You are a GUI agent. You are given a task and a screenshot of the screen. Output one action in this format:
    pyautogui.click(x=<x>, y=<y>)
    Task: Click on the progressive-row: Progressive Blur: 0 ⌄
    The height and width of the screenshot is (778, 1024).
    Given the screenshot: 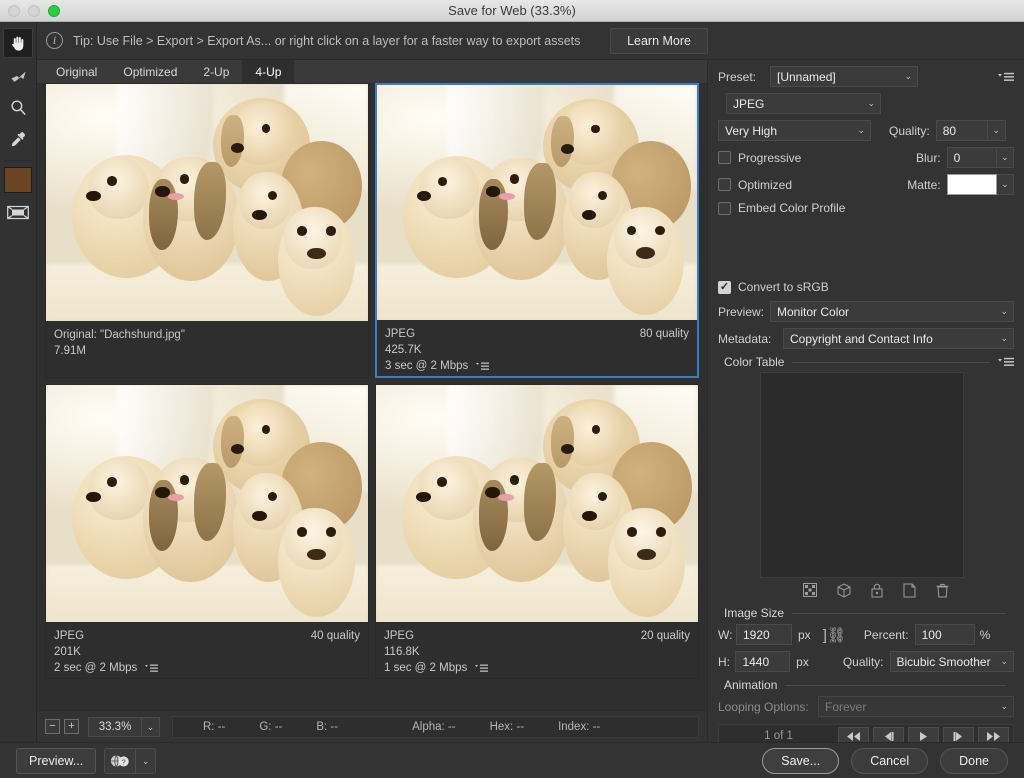 What is the action you would take?
    pyautogui.click(x=866, y=157)
    